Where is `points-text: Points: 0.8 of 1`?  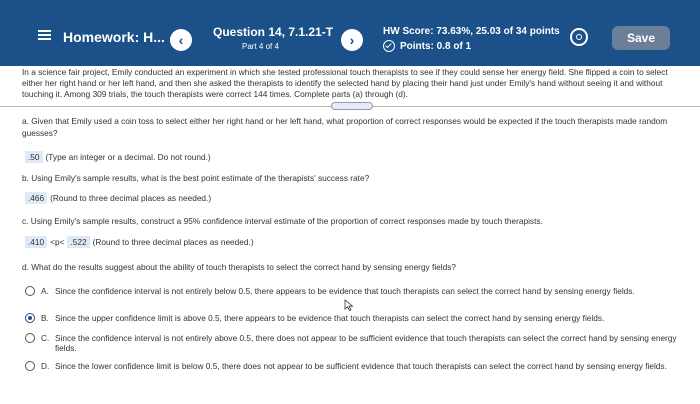 points-text: Points: 0.8 of 1 is located at coordinates (436, 46).